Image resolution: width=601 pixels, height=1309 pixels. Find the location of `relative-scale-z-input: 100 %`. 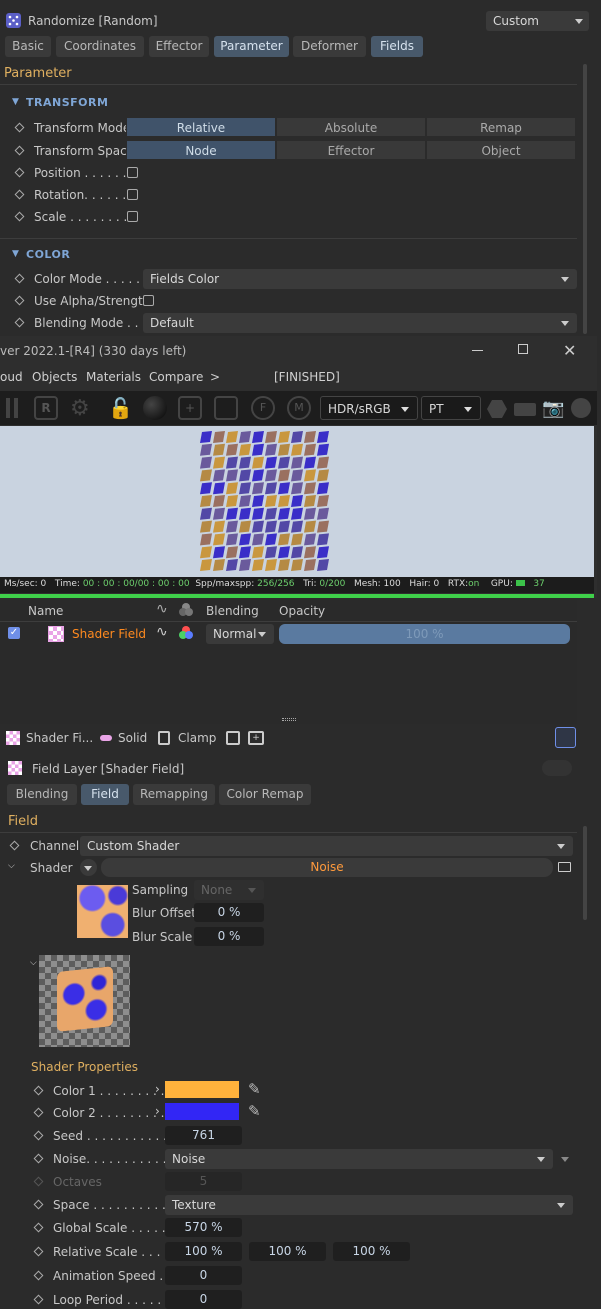

relative-scale-z-input: 100 % is located at coordinates (371, 1251).